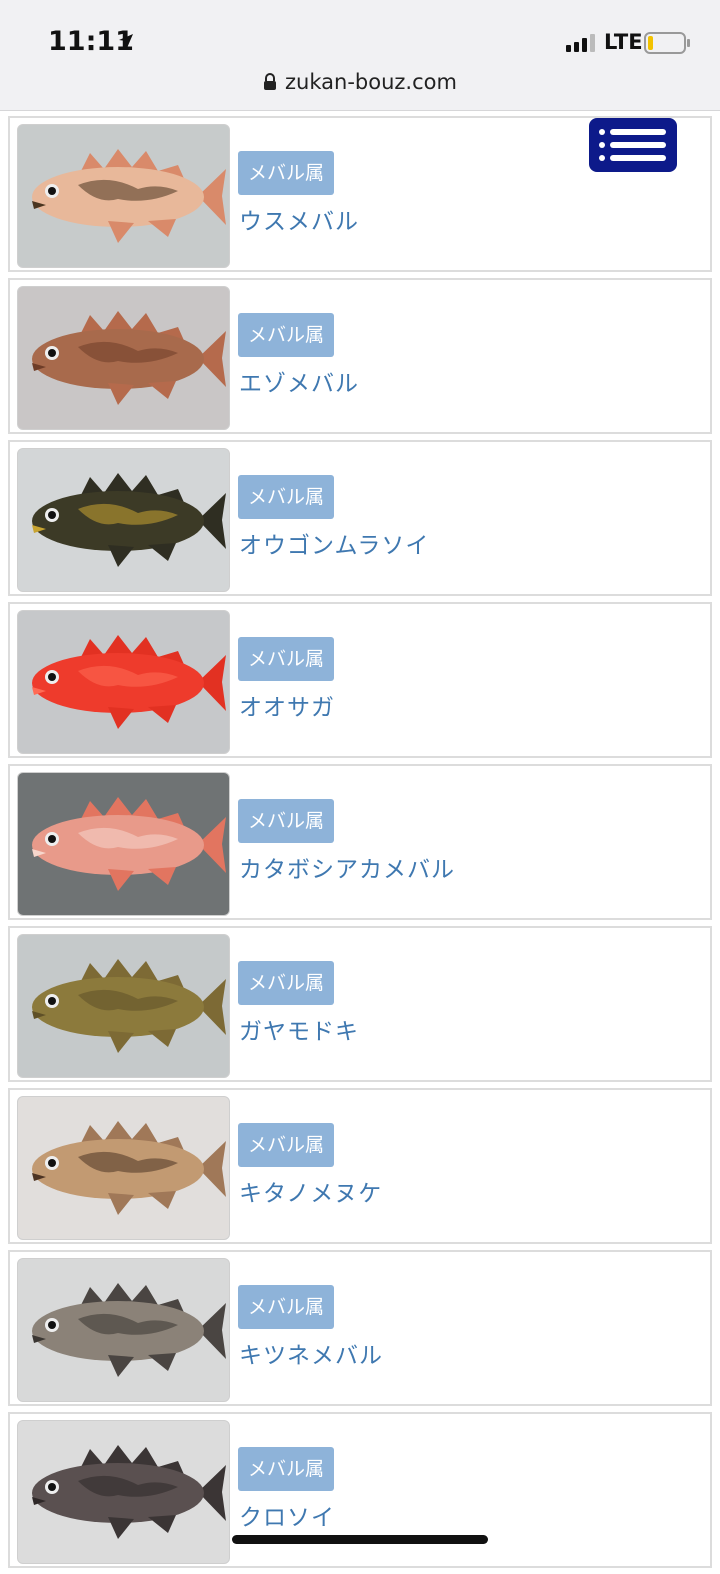 The width and height of the screenshot is (720, 1574). What do you see at coordinates (360, 1166) in the screenshot?
I see `list-item: メバル属 キタノメヌケ` at bounding box center [360, 1166].